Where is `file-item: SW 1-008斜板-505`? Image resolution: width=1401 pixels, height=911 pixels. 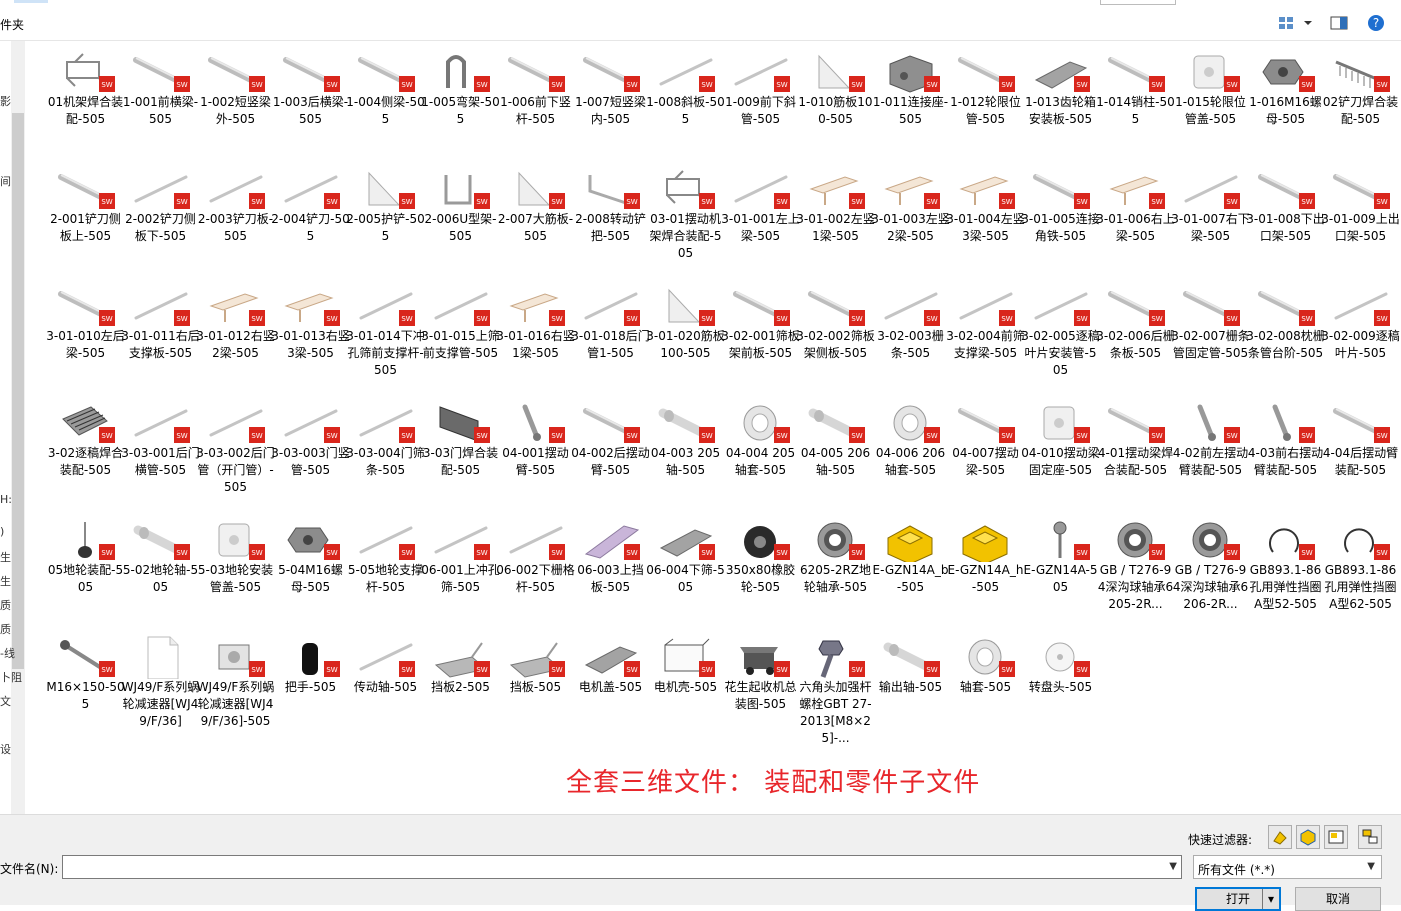
file-item: SW 1-008斜板-505 is located at coordinates (685, 105).